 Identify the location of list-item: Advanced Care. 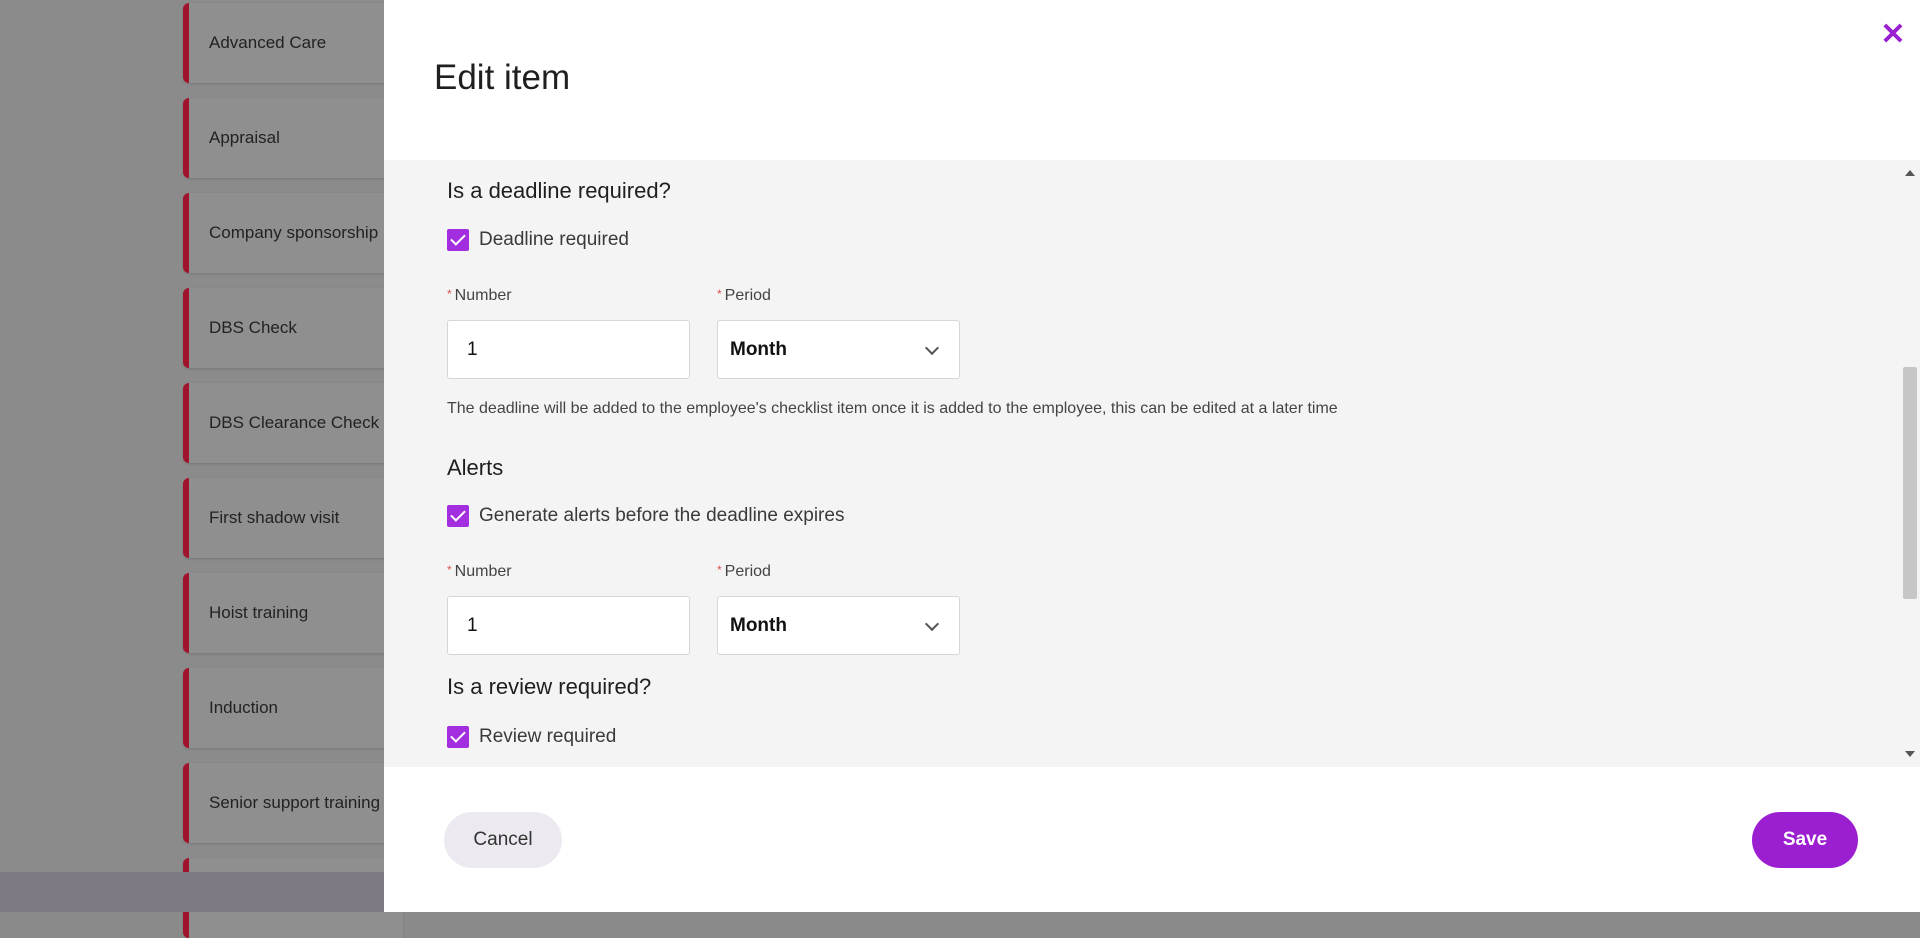
(293, 43).